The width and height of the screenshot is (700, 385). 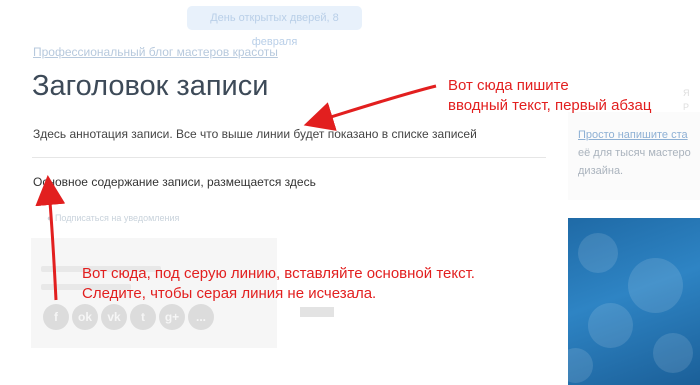 I want to click on callout-main-line2: Следите, чтобы серая линия не исчезала., so click(x=229, y=293).